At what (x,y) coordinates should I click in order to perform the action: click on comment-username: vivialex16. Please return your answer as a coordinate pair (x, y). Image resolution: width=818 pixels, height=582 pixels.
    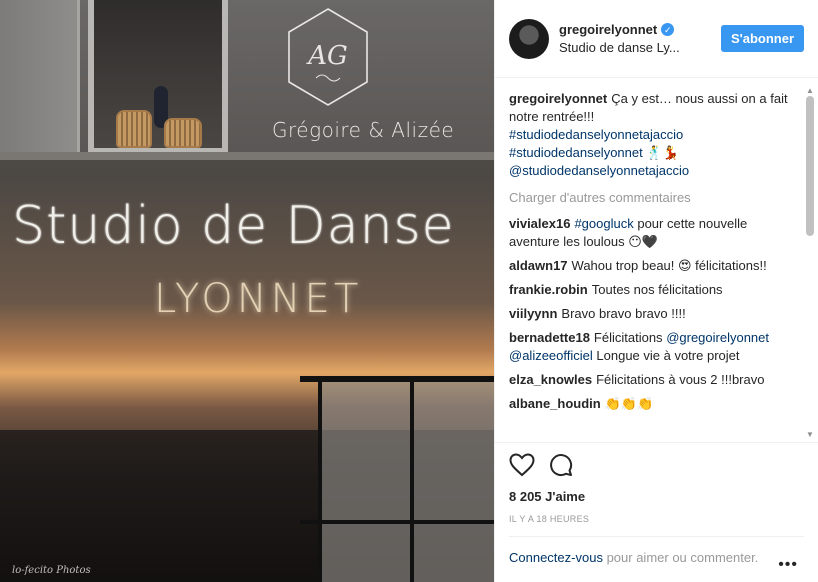
    Looking at the image, I should click on (539, 223).